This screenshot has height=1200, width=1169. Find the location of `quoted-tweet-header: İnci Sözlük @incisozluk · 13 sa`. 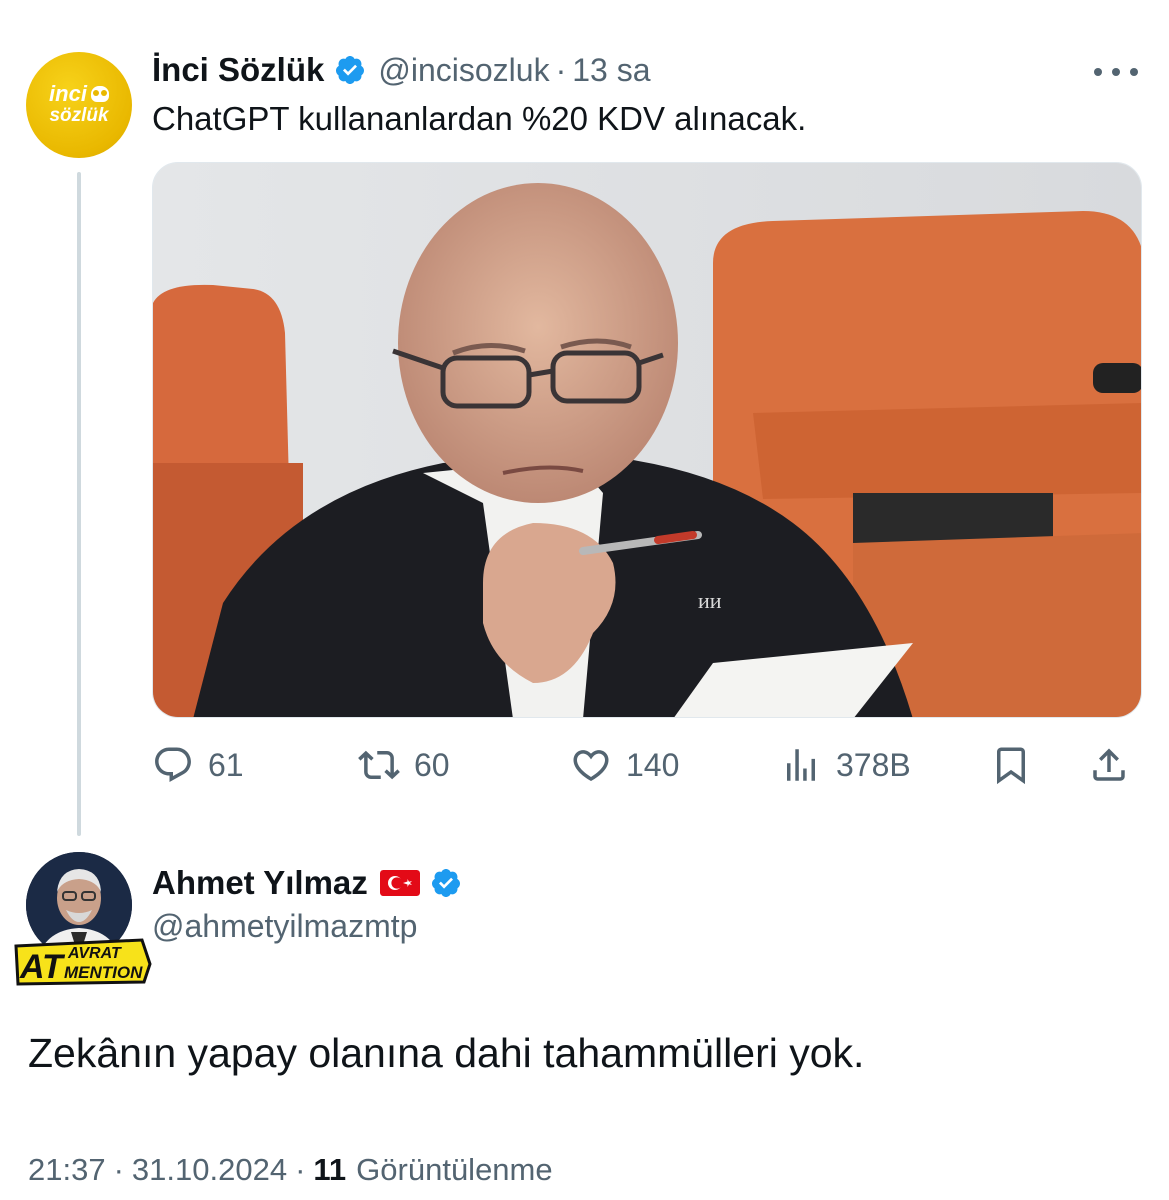

quoted-tweet-header: İnci Sözlük @incisozluk · 13 sa is located at coordinates (401, 70).